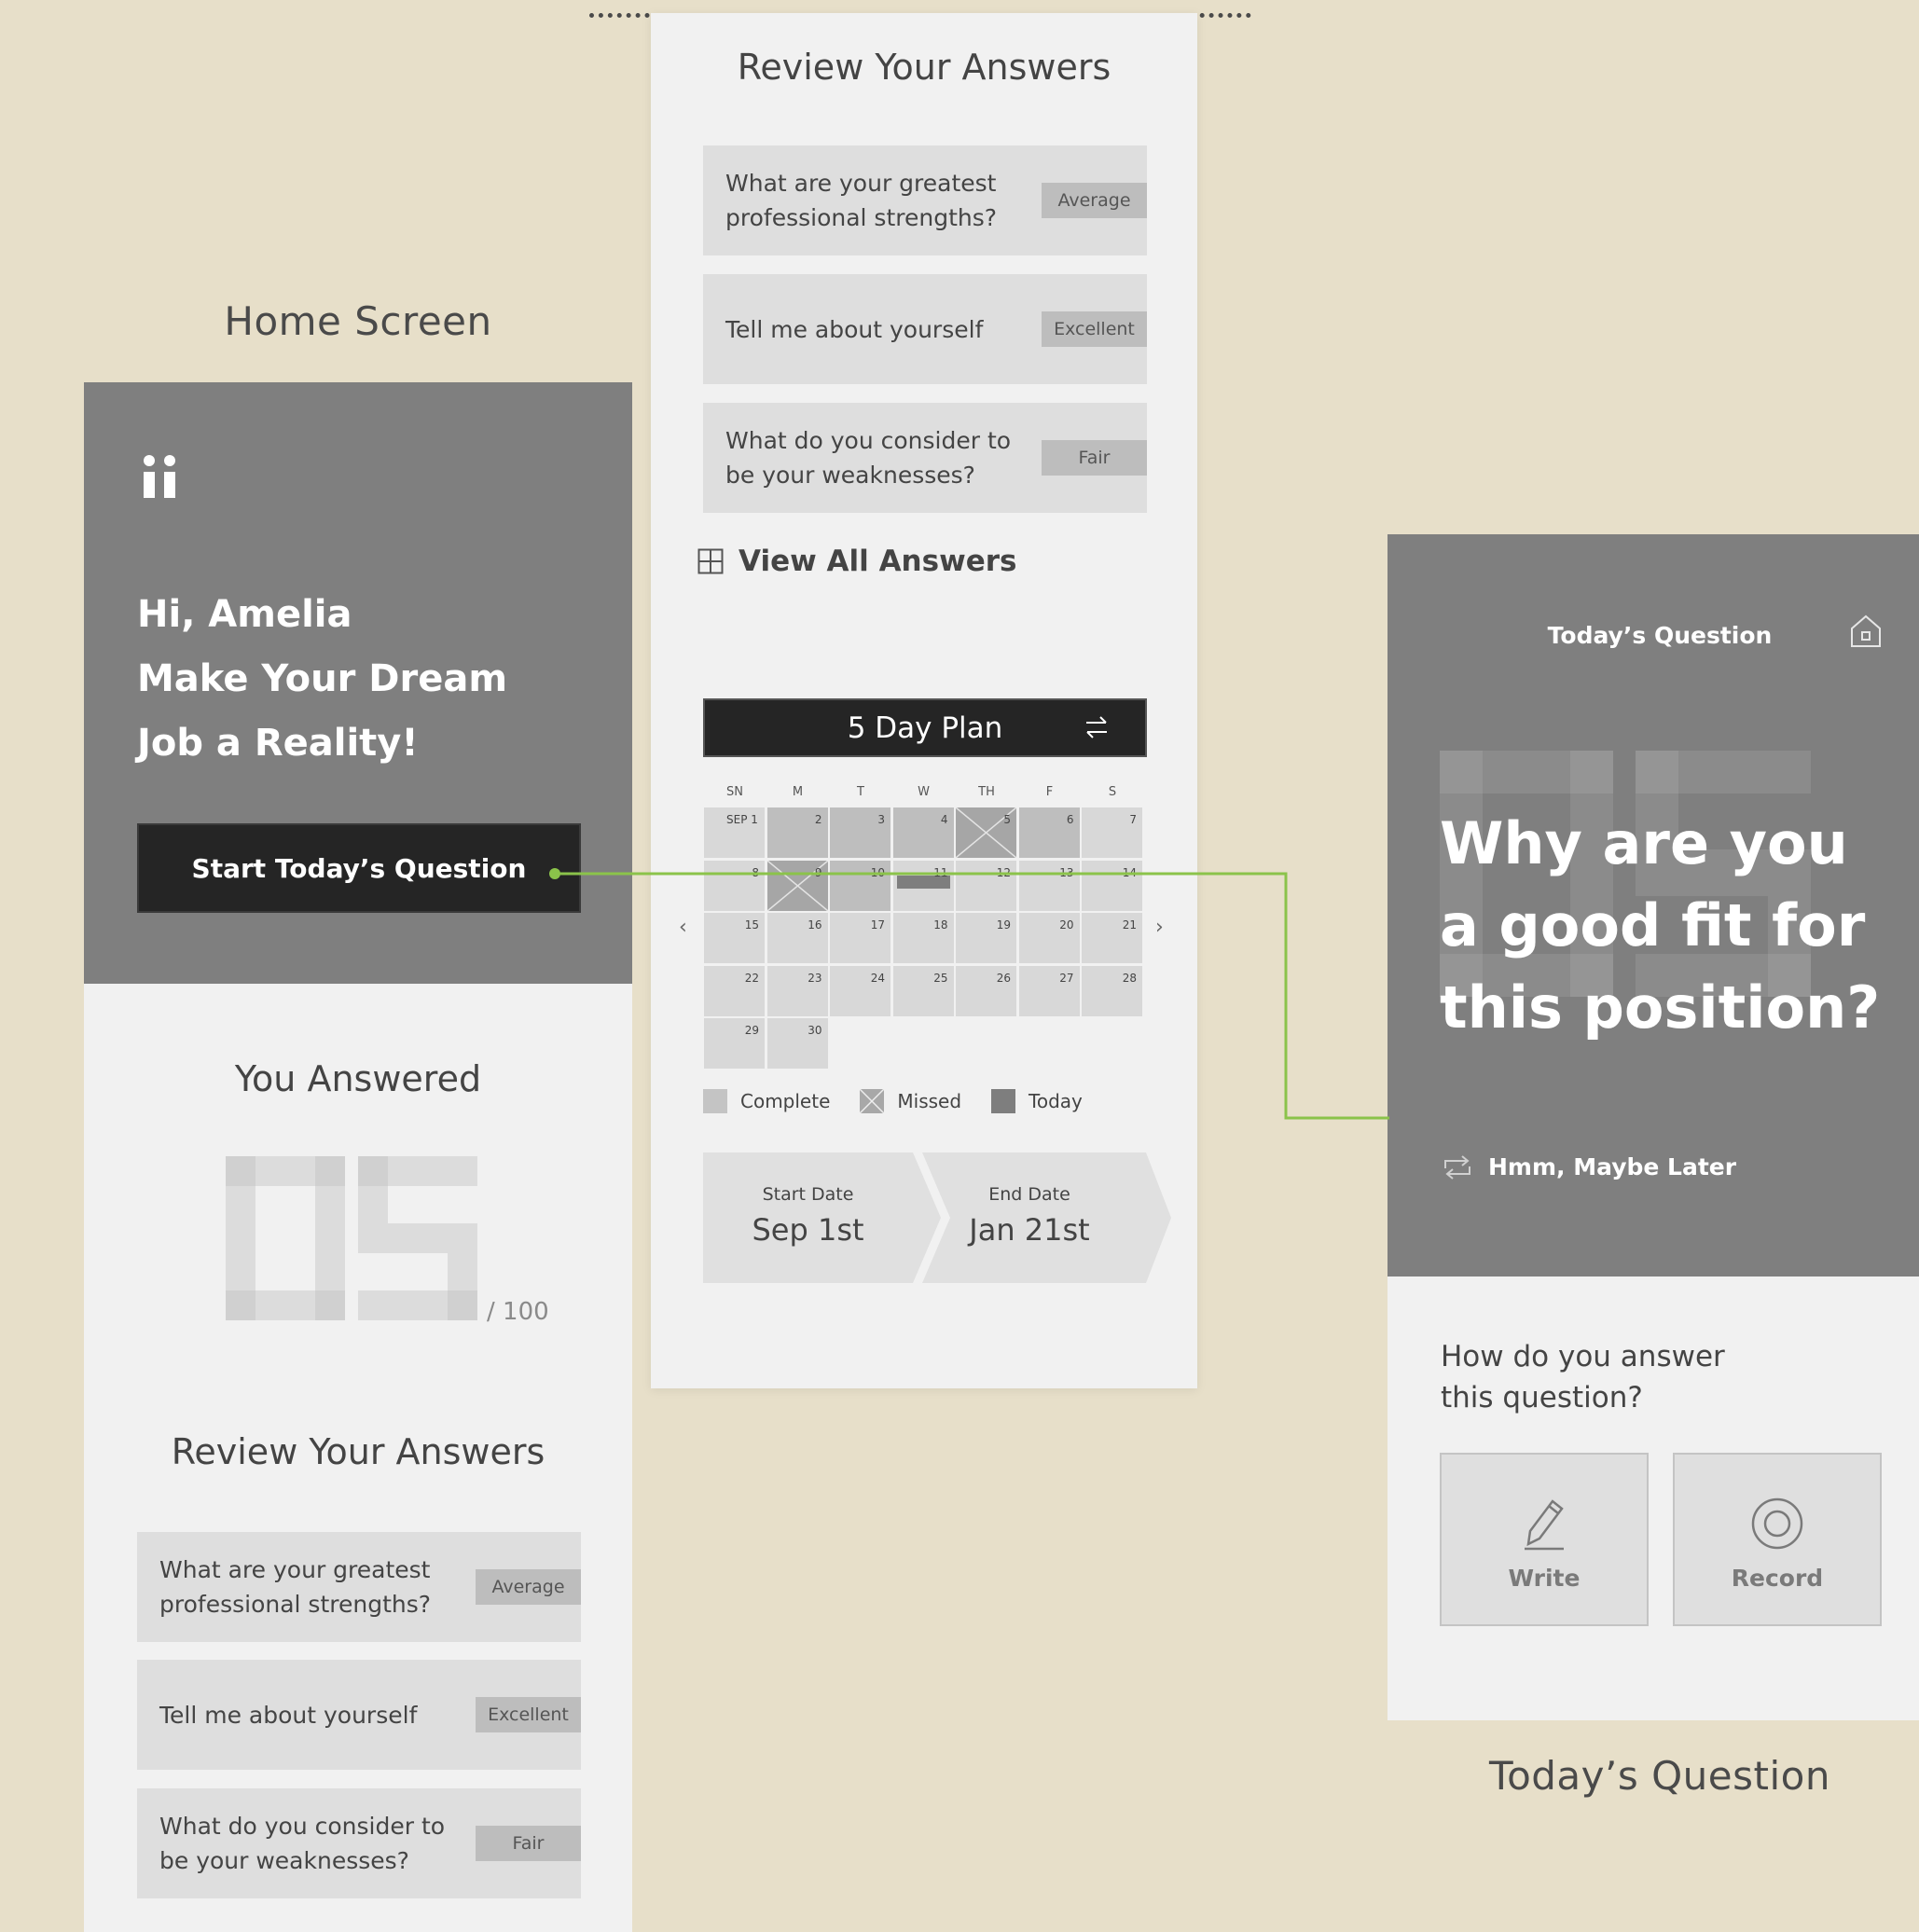  Describe the element at coordinates (1007, 820) in the screenshot. I see `calendar-day-number: 5` at that location.